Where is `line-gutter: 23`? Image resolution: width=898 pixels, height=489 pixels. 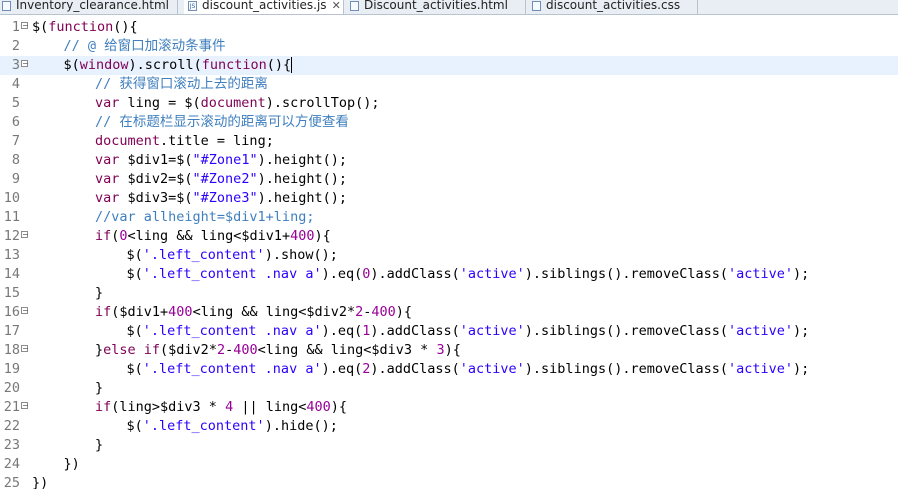
line-gutter: 23 is located at coordinates (15, 445).